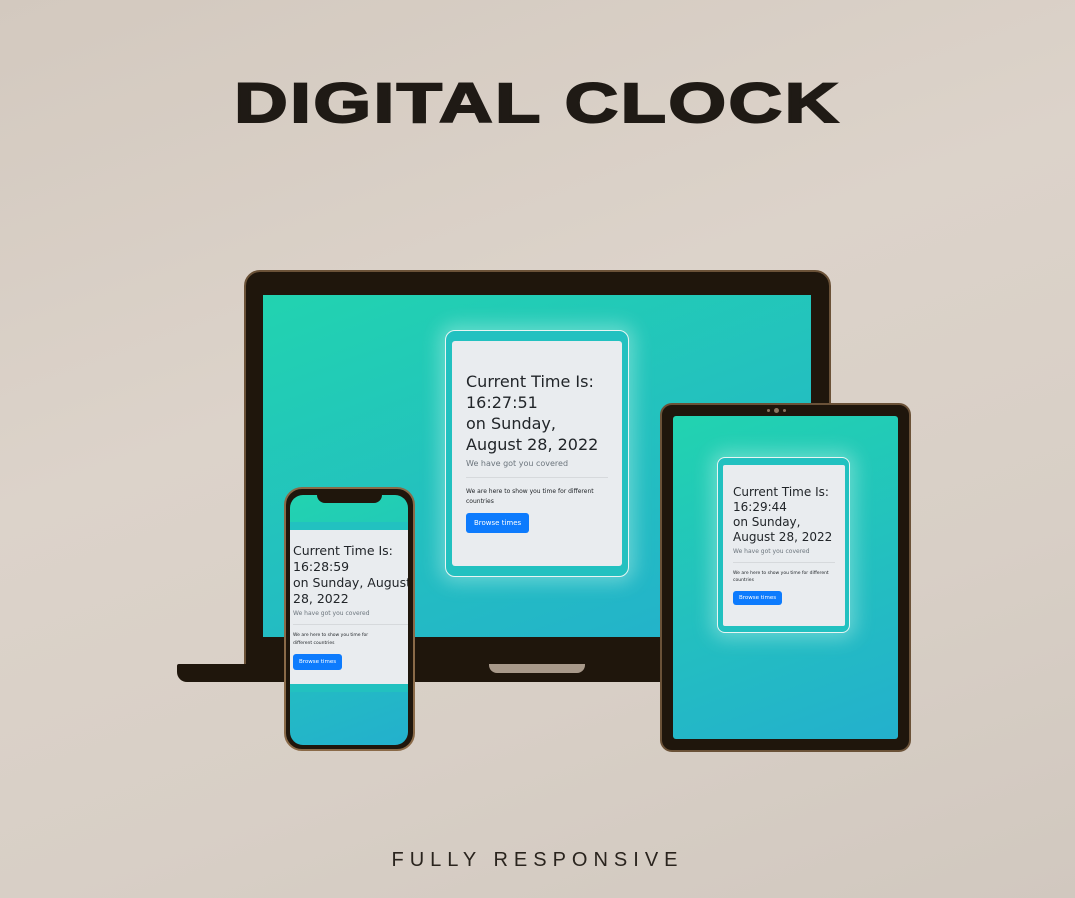 This screenshot has width=1075, height=898. What do you see at coordinates (321, 566) in the screenshot?
I see `current-time: 16:28:59` at bounding box center [321, 566].